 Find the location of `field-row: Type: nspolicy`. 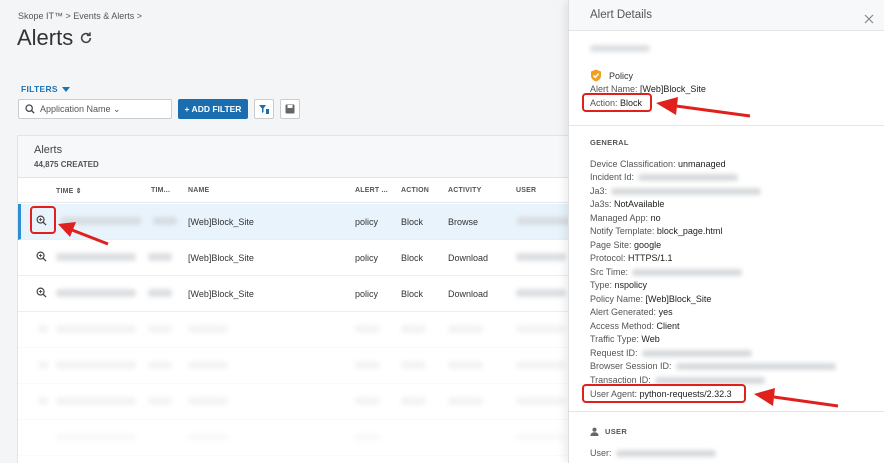

field-row: Type: nspolicy is located at coordinates (618, 285).